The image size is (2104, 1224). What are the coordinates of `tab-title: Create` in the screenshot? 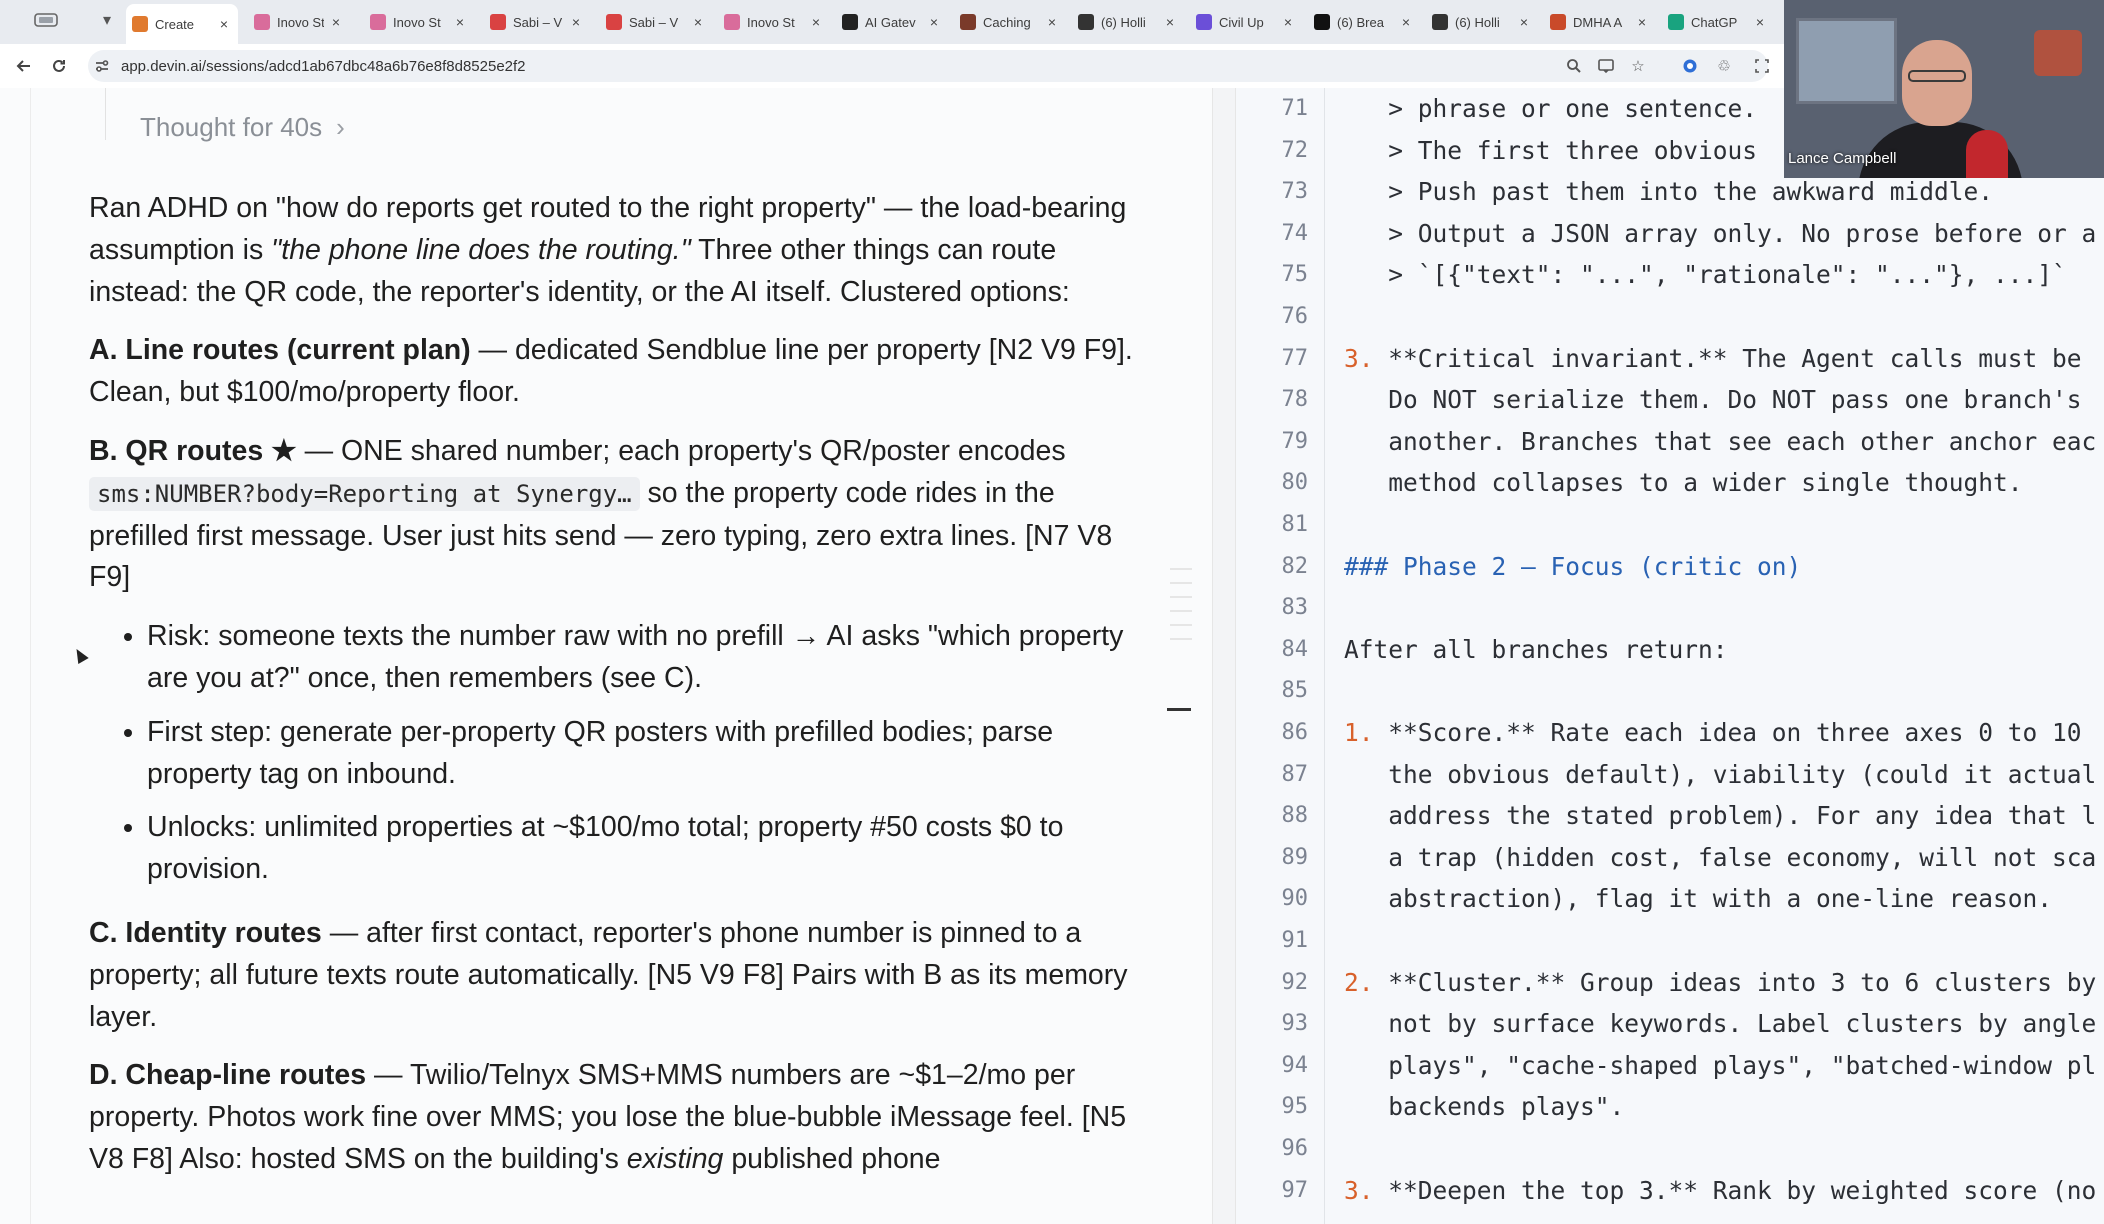 It's located at (175, 24).